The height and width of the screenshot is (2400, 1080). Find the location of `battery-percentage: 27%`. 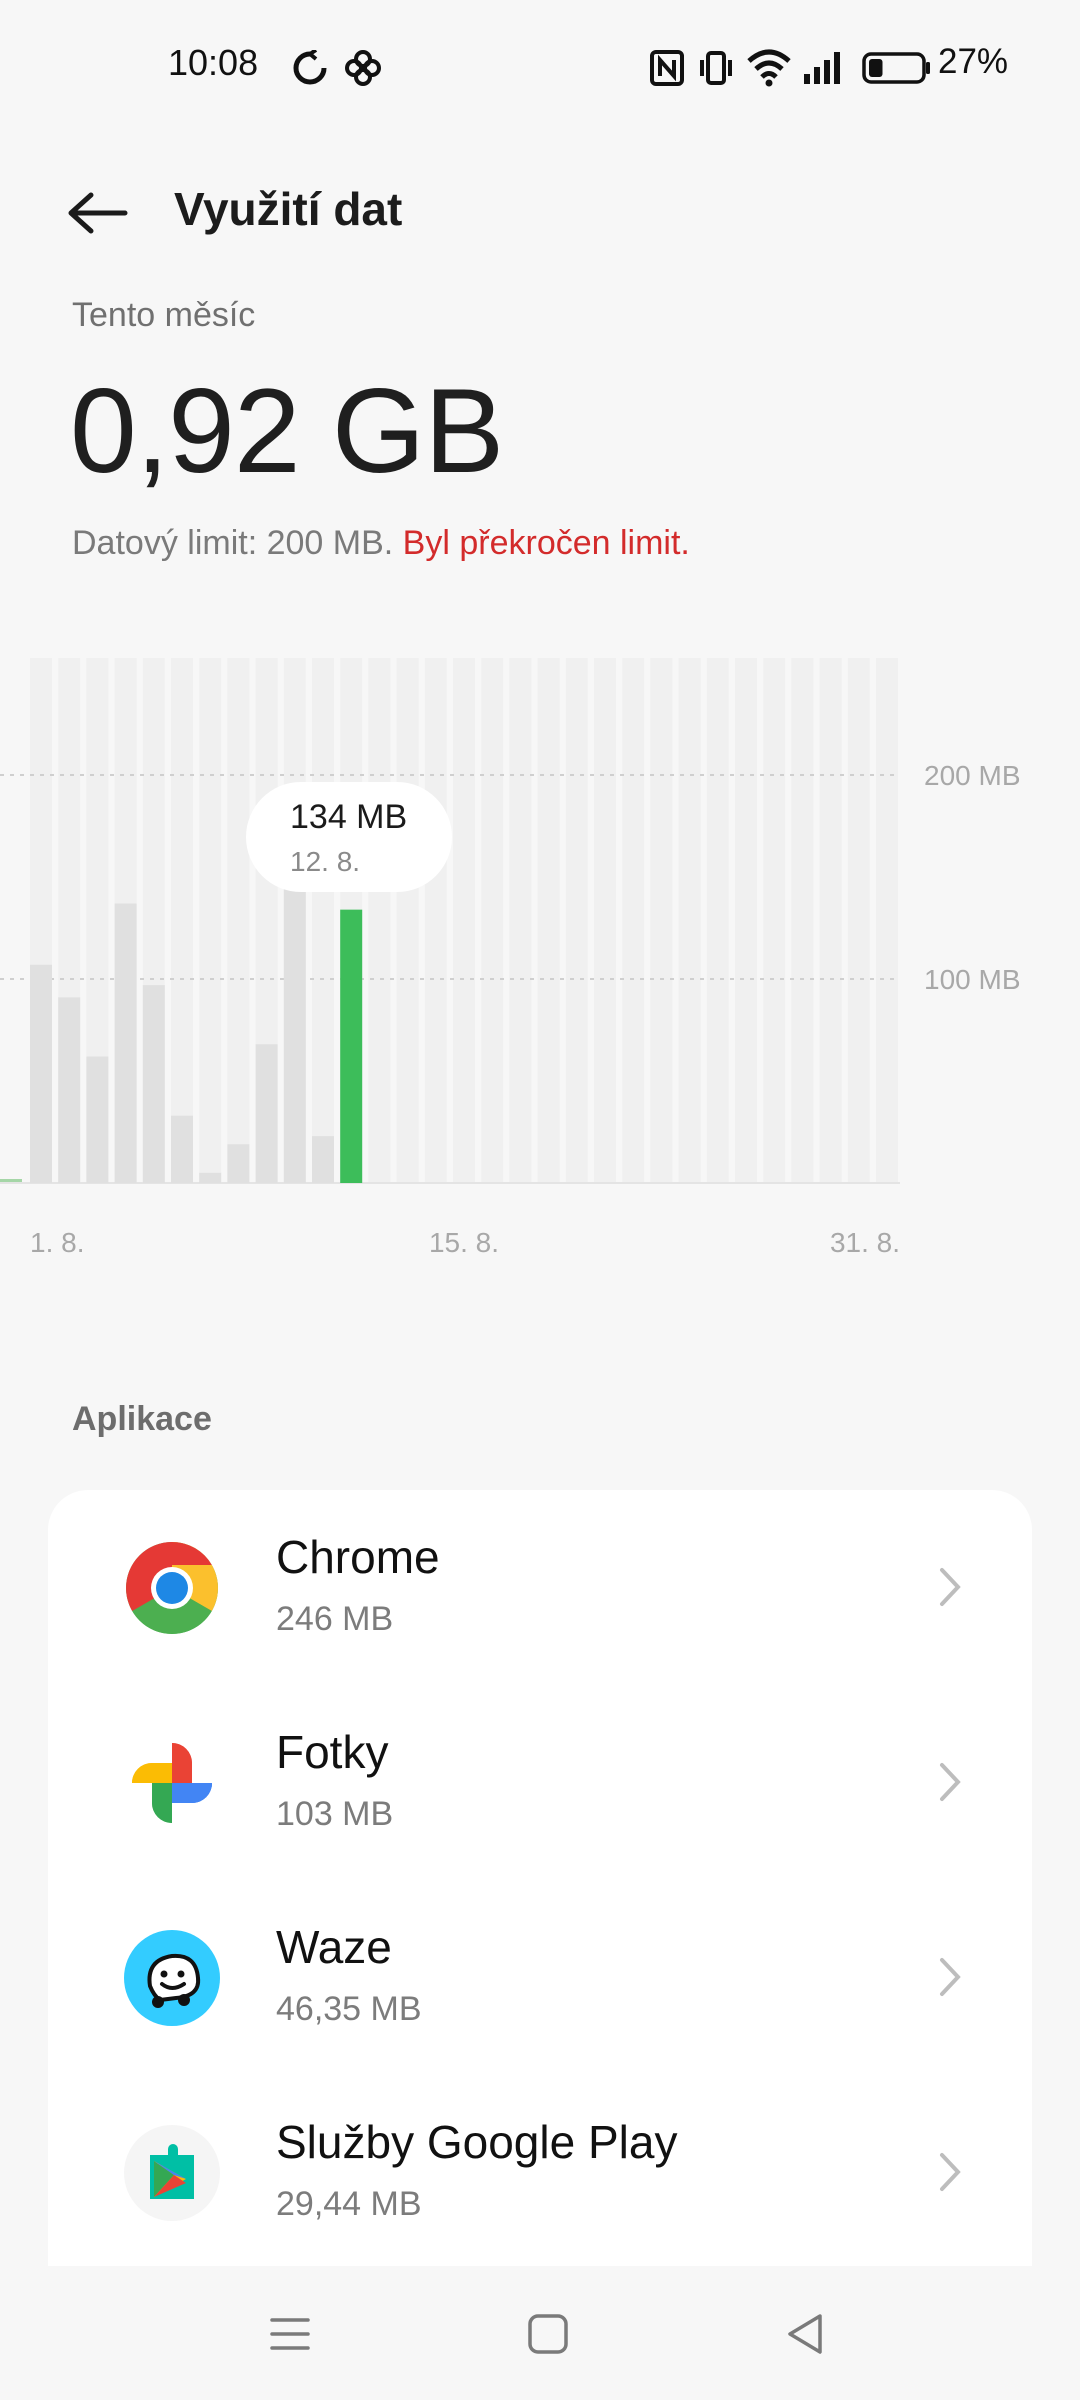

battery-percentage: 27% is located at coordinates (973, 61).